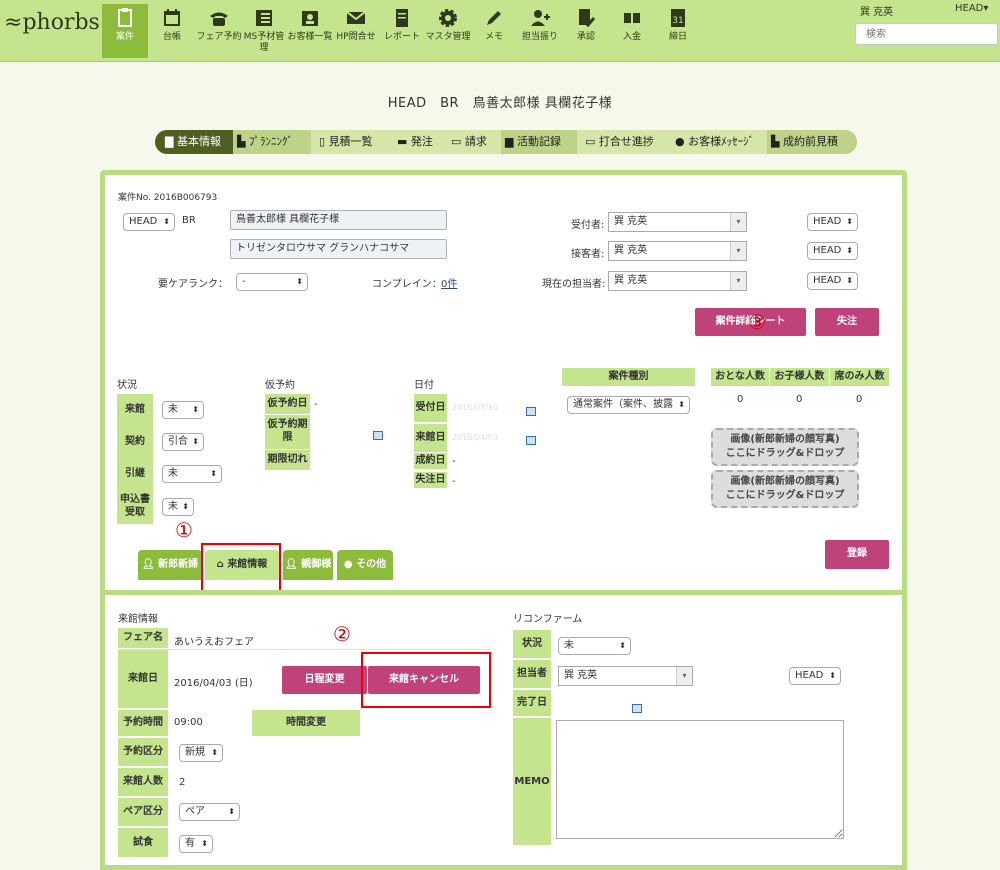 The width and height of the screenshot is (1000, 870). I want to click on nav-item-report: レポート, so click(402, 31).